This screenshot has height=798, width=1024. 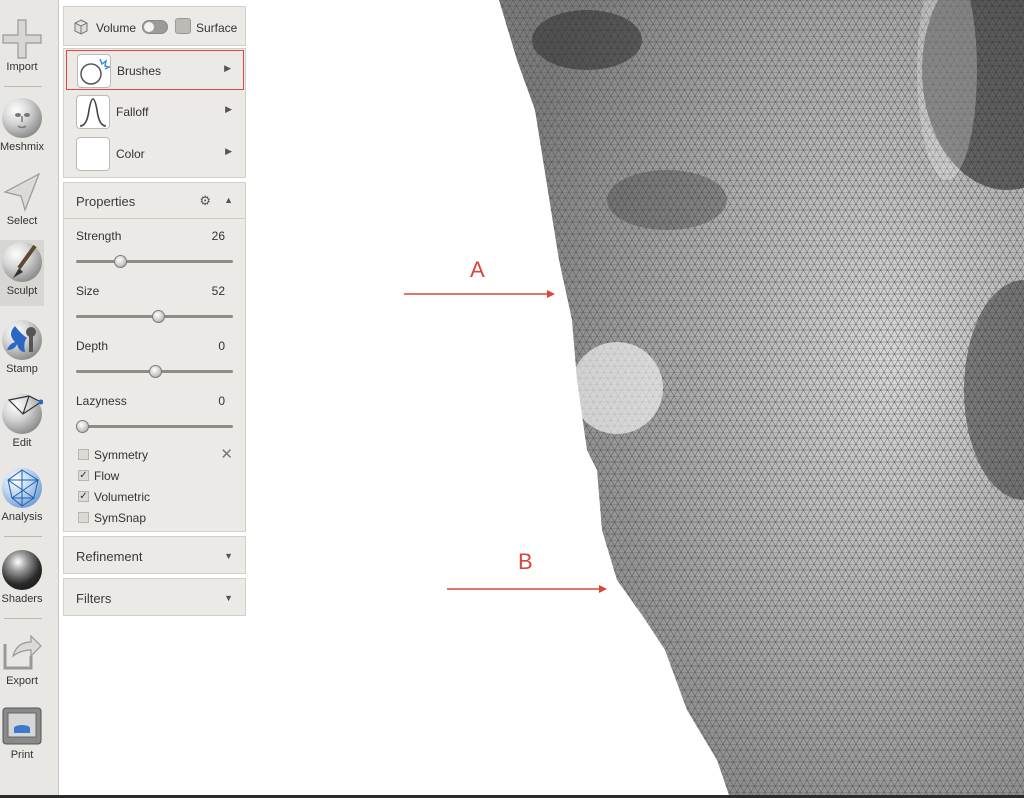 I want to click on strength-slider-thumb, so click(x=120, y=261).